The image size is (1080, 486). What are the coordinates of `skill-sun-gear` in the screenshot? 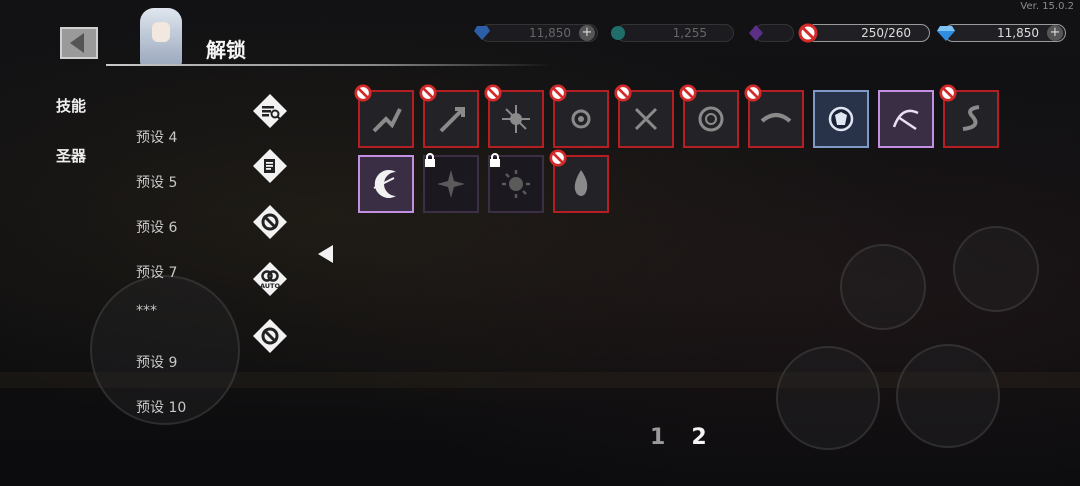 It's located at (516, 182).